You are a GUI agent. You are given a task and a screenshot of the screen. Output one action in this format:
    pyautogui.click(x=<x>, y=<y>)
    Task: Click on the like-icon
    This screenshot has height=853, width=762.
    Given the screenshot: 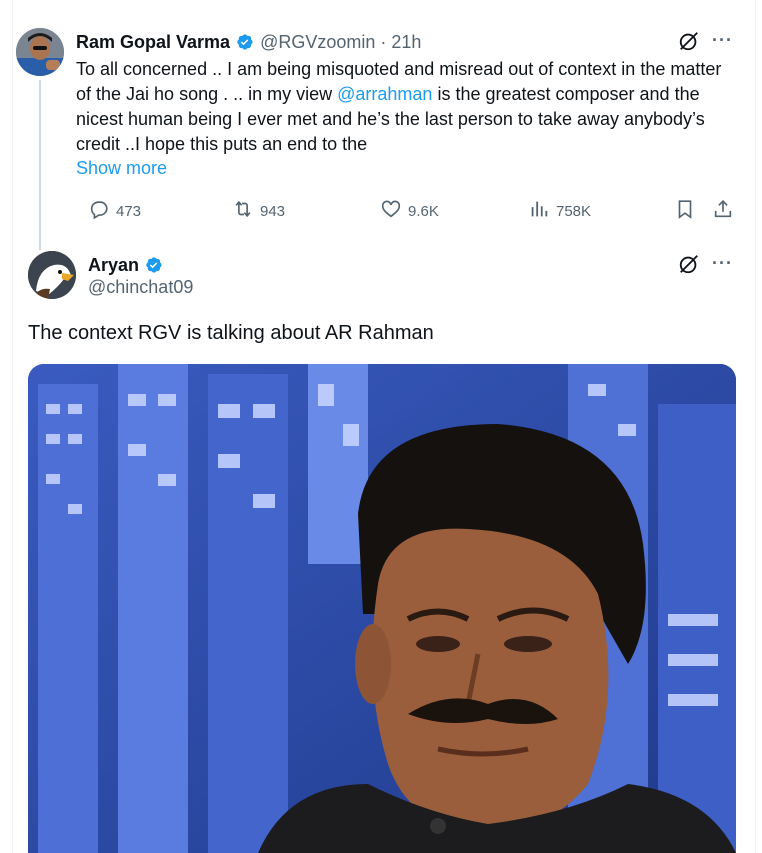 What is the action you would take?
    pyautogui.click(x=391, y=211)
    